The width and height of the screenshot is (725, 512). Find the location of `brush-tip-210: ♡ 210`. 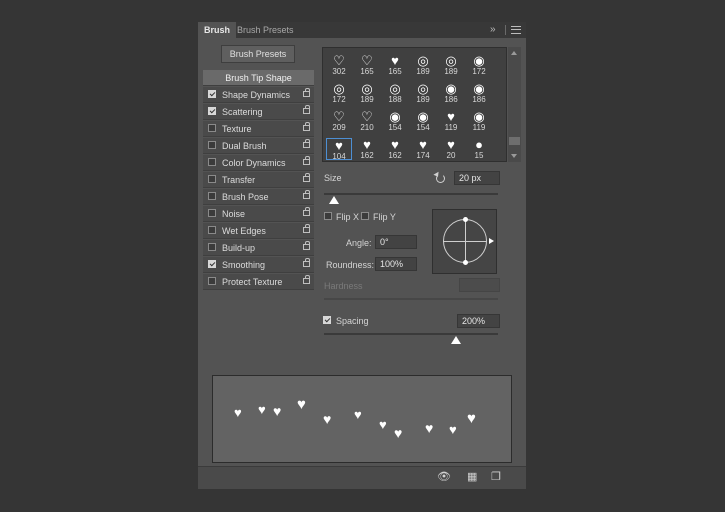

brush-tip-210: ♡ 210 is located at coordinates (367, 121).